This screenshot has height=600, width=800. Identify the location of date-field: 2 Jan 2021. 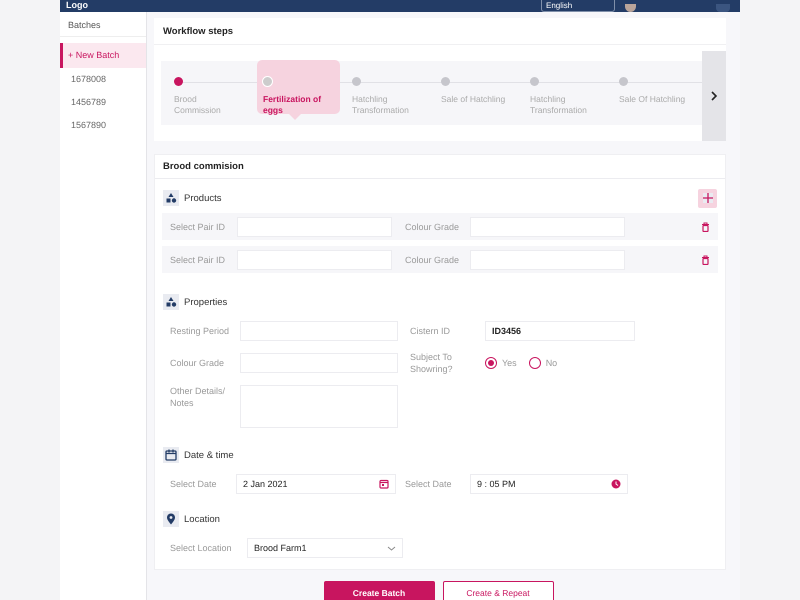
(316, 484).